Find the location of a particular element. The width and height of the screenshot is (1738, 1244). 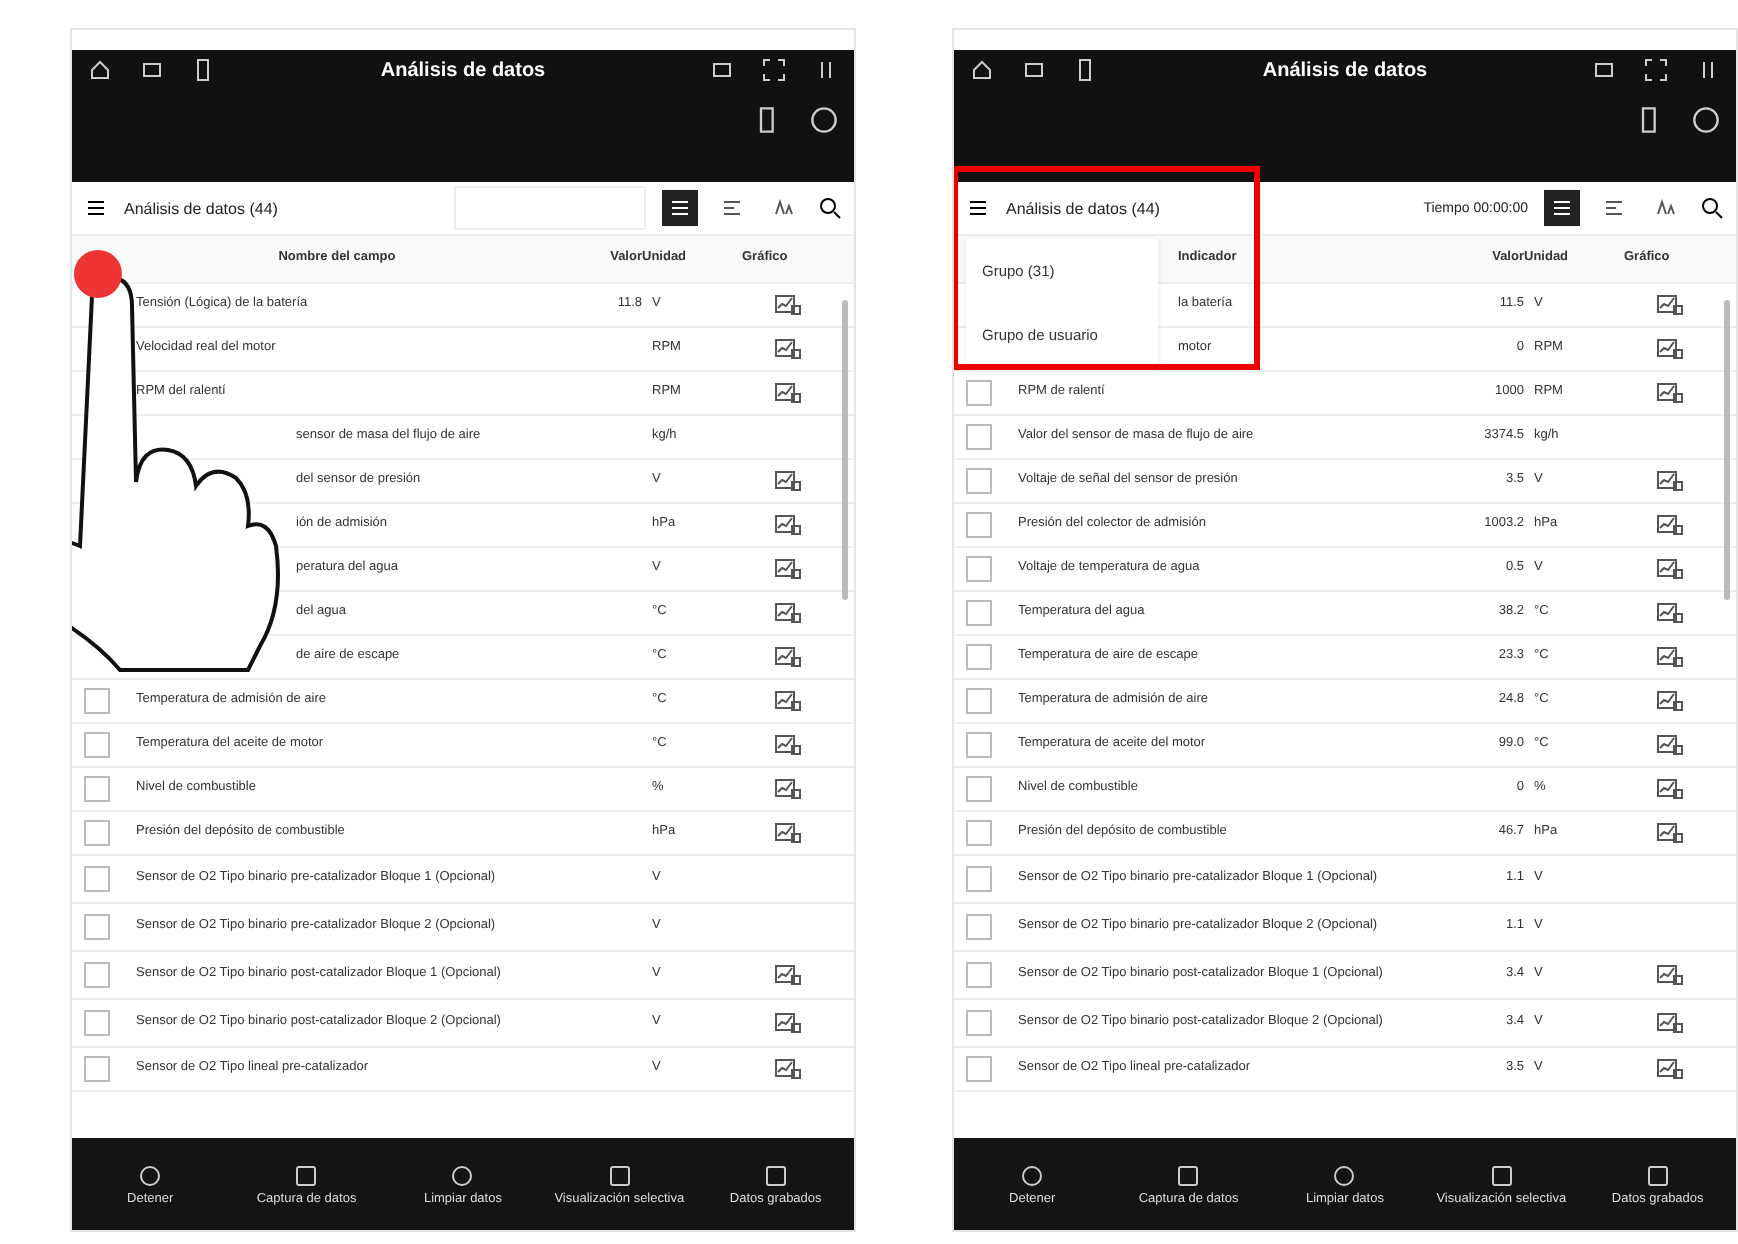

touch-point-icon is located at coordinates (98, 274).